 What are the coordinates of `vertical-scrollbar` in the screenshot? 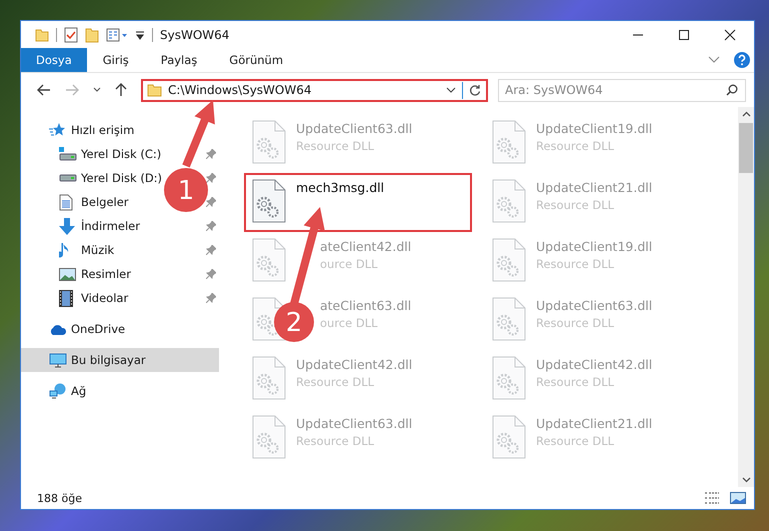 It's located at (746, 297).